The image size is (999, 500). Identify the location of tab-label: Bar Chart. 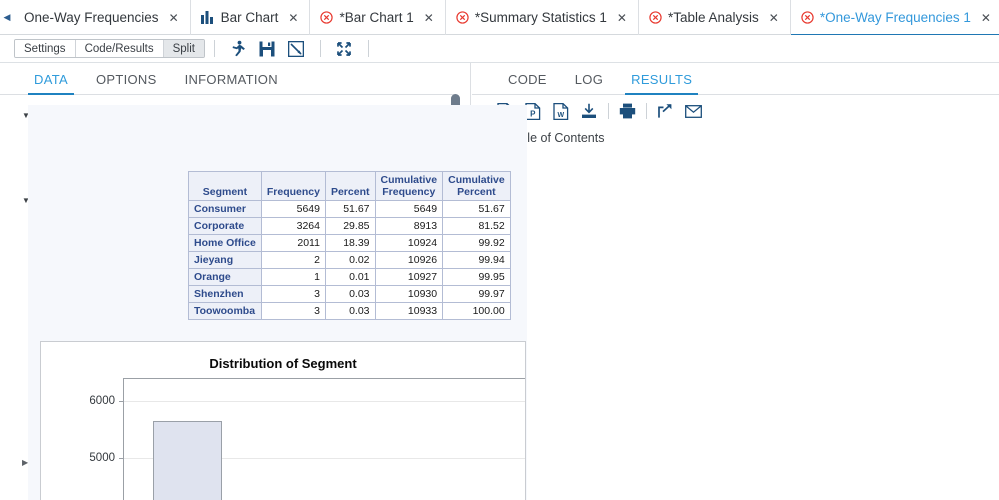
(249, 17).